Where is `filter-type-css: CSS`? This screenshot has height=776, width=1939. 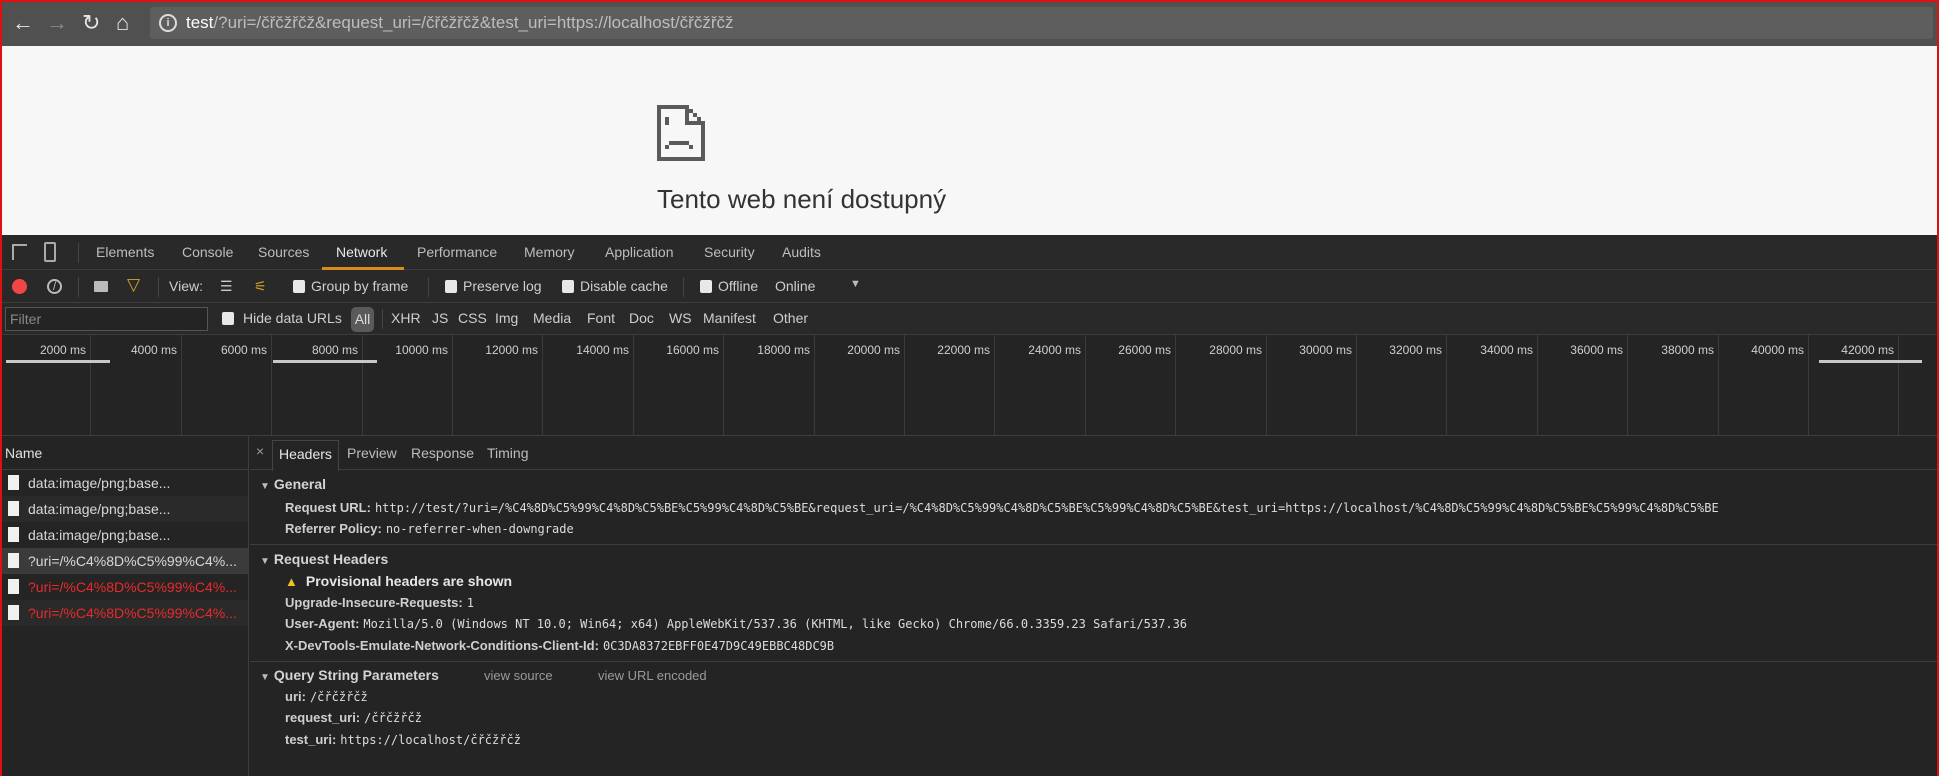 filter-type-css: CSS is located at coordinates (472, 318).